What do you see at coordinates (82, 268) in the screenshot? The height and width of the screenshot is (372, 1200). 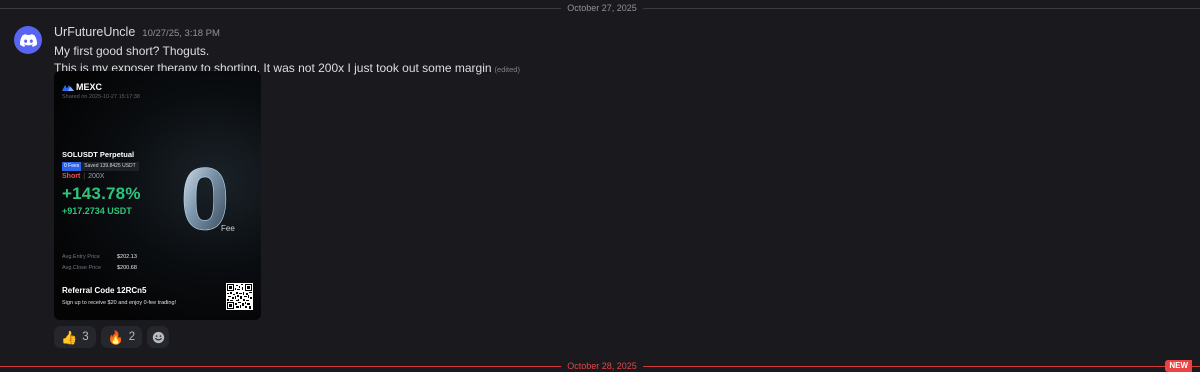 I see `avg-close-label: Avg.Close Price` at bounding box center [82, 268].